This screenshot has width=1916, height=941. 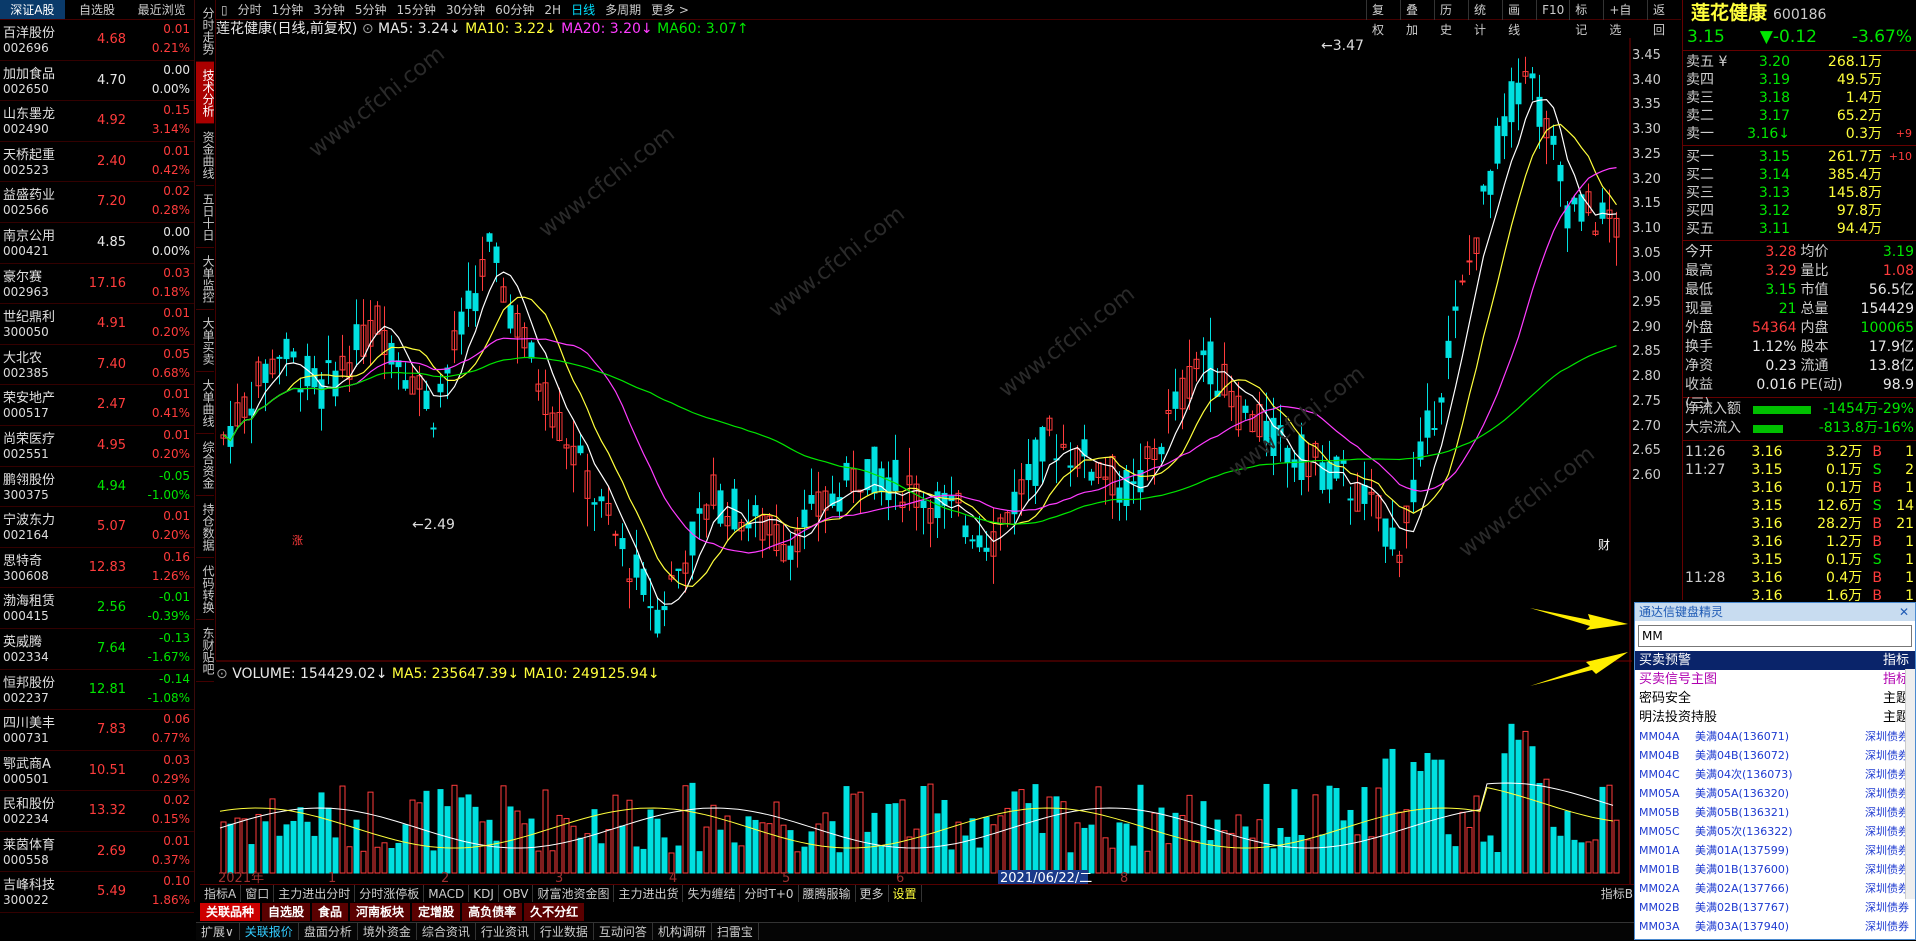 I want to click on vtab-item: 大单买卖, so click(x=205, y=341).